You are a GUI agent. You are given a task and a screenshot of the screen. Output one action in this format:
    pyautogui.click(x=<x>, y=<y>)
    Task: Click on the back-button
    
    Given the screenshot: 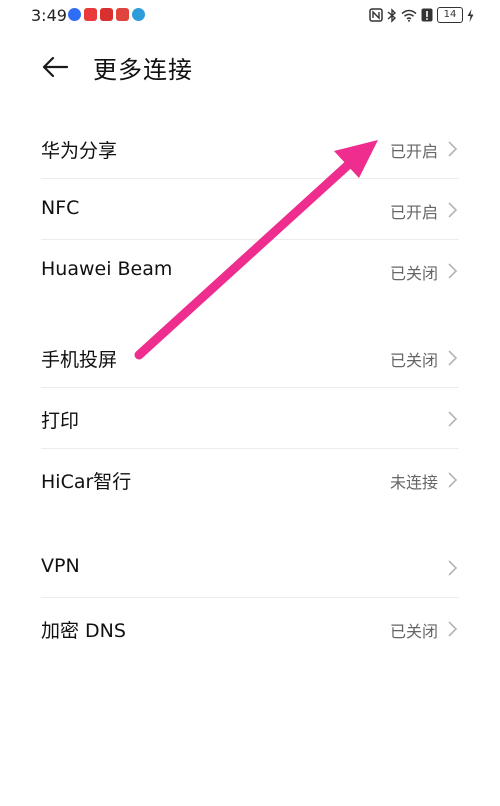 What is the action you would take?
    pyautogui.click(x=55, y=67)
    